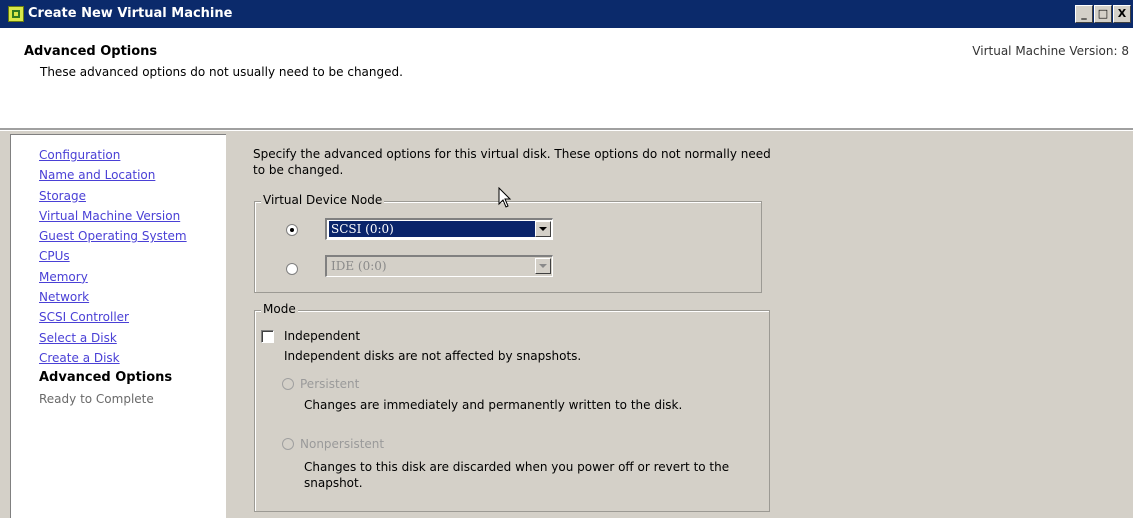  What do you see at coordinates (113, 338) in the screenshot?
I see `step-select-a-disk: Select a Disk` at bounding box center [113, 338].